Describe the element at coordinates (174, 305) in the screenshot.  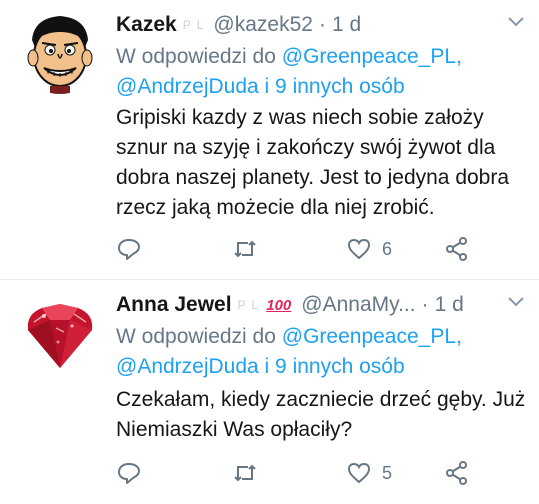
I see `display-name: Anna Jewel` at that location.